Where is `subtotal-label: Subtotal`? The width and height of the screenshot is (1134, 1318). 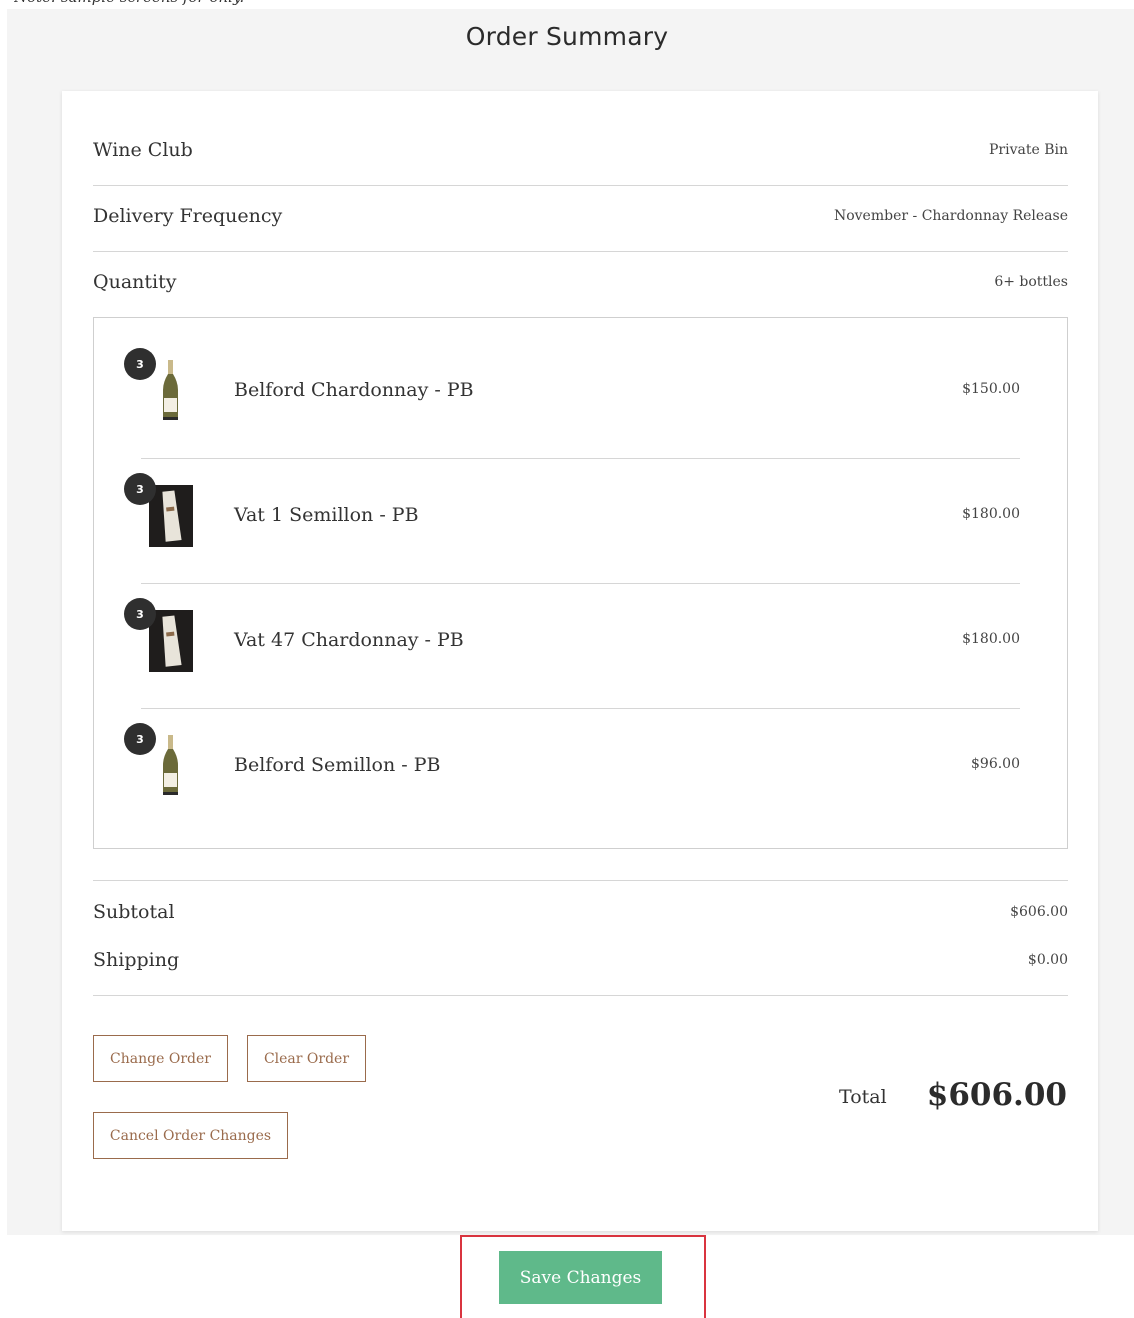
subtotal-label: Subtotal is located at coordinates (134, 912).